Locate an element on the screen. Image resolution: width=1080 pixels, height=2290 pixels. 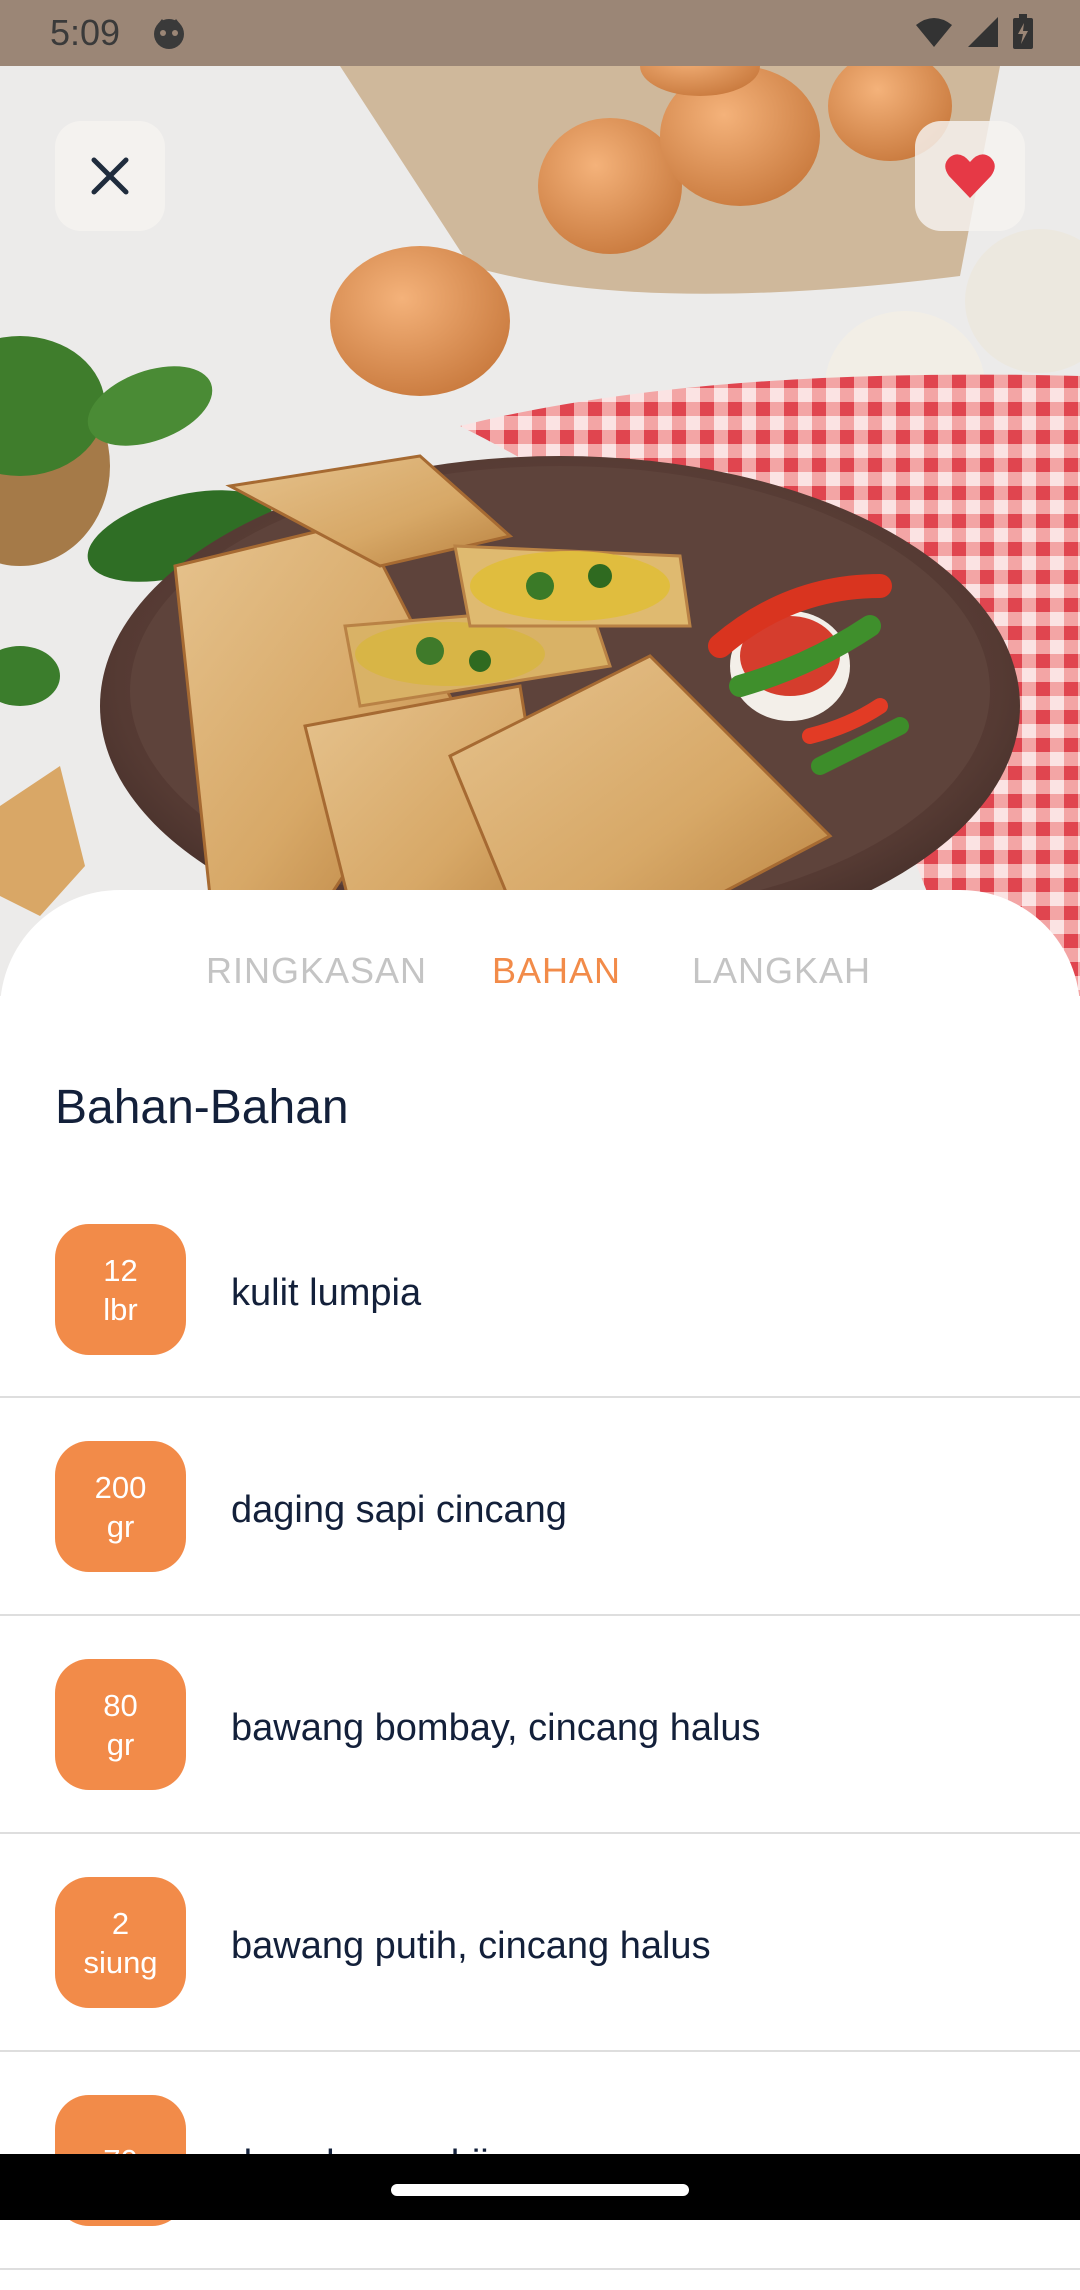
ingredient-name: daging sapi cincang is located at coordinates (399, 1510).